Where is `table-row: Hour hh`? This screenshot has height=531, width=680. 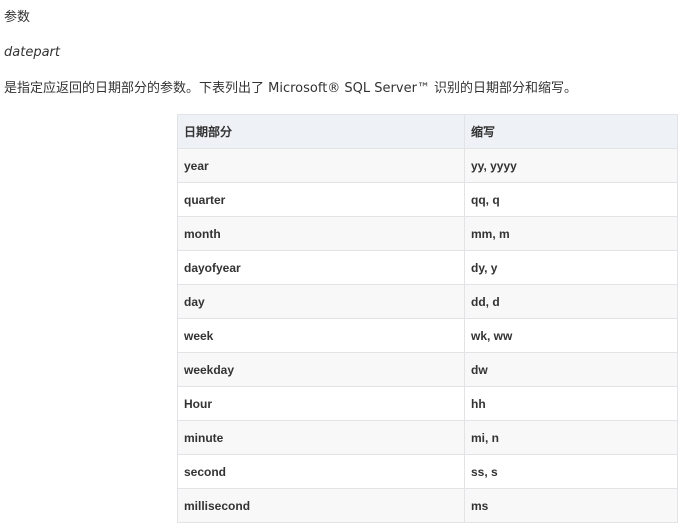
table-row: Hour hh is located at coordinates (427, 403).